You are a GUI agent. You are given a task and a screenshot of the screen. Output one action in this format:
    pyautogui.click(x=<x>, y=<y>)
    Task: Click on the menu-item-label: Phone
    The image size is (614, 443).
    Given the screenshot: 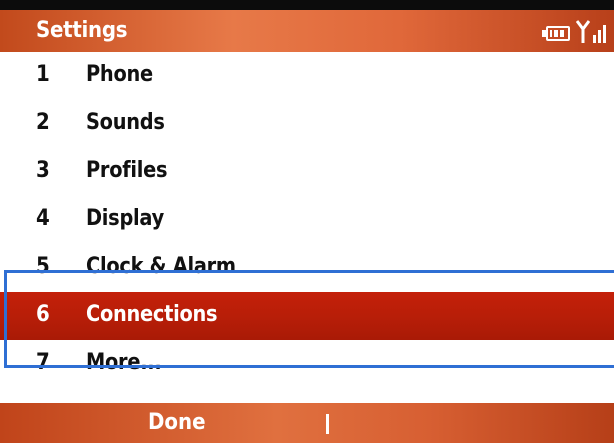 What is the action you would take?
    pyautogui.click(x=119, y=74)
    